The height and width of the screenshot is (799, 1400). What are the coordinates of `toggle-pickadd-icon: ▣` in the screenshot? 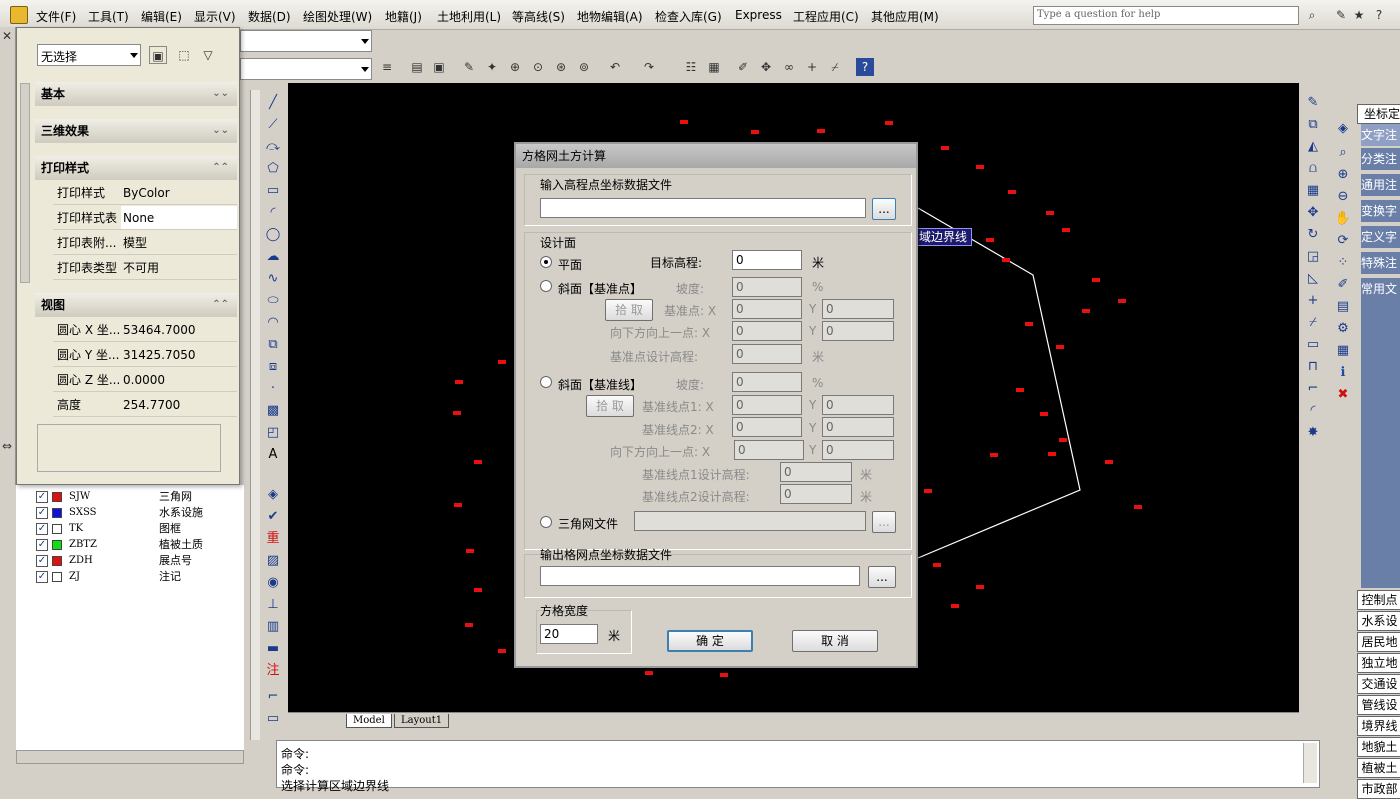 It's located at (158, 55).